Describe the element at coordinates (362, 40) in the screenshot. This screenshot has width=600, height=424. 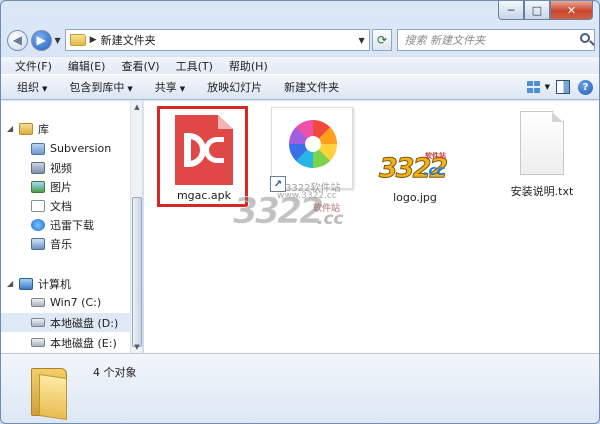
I see `address-dropdown-icon: ▼` at that location.